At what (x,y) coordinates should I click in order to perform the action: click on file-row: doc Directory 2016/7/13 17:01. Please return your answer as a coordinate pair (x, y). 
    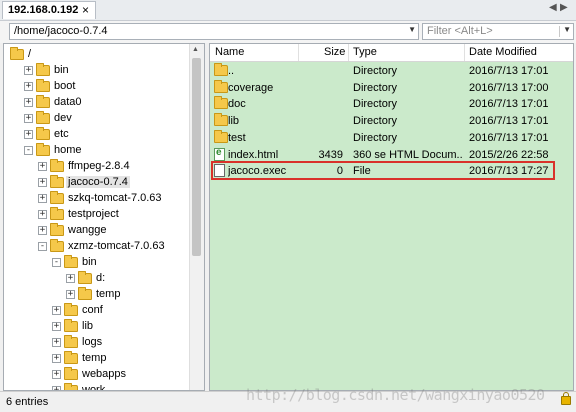
    Looking at the image, I should click on (391, 104).